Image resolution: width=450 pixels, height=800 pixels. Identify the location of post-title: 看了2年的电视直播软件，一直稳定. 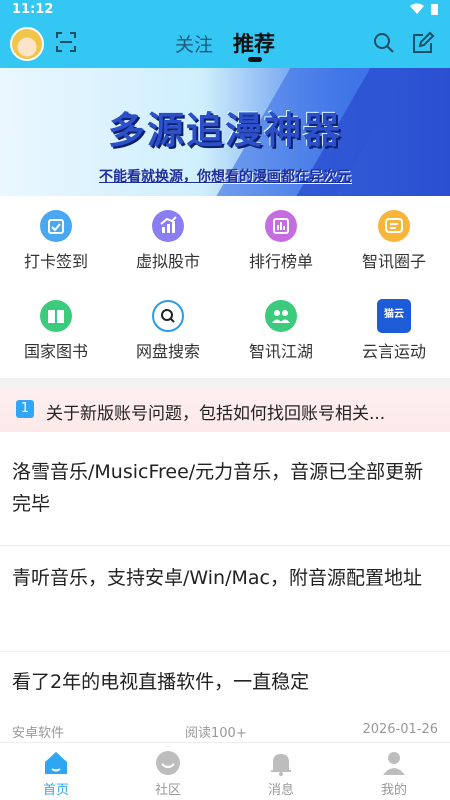
(161, 682).